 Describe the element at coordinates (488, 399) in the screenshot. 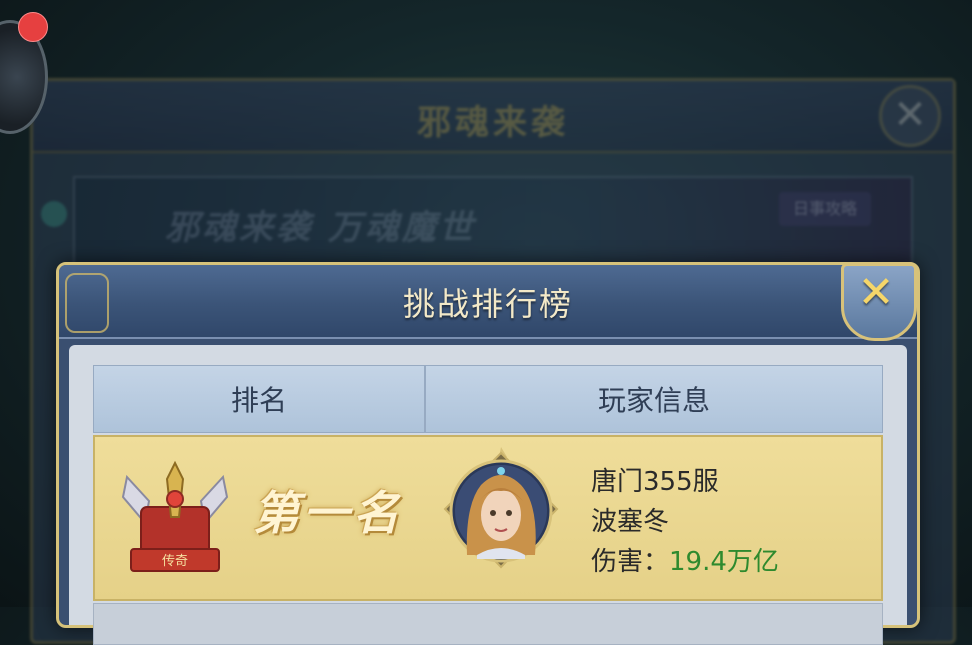

I see `table-header: 排名 玩家信息` at that location.